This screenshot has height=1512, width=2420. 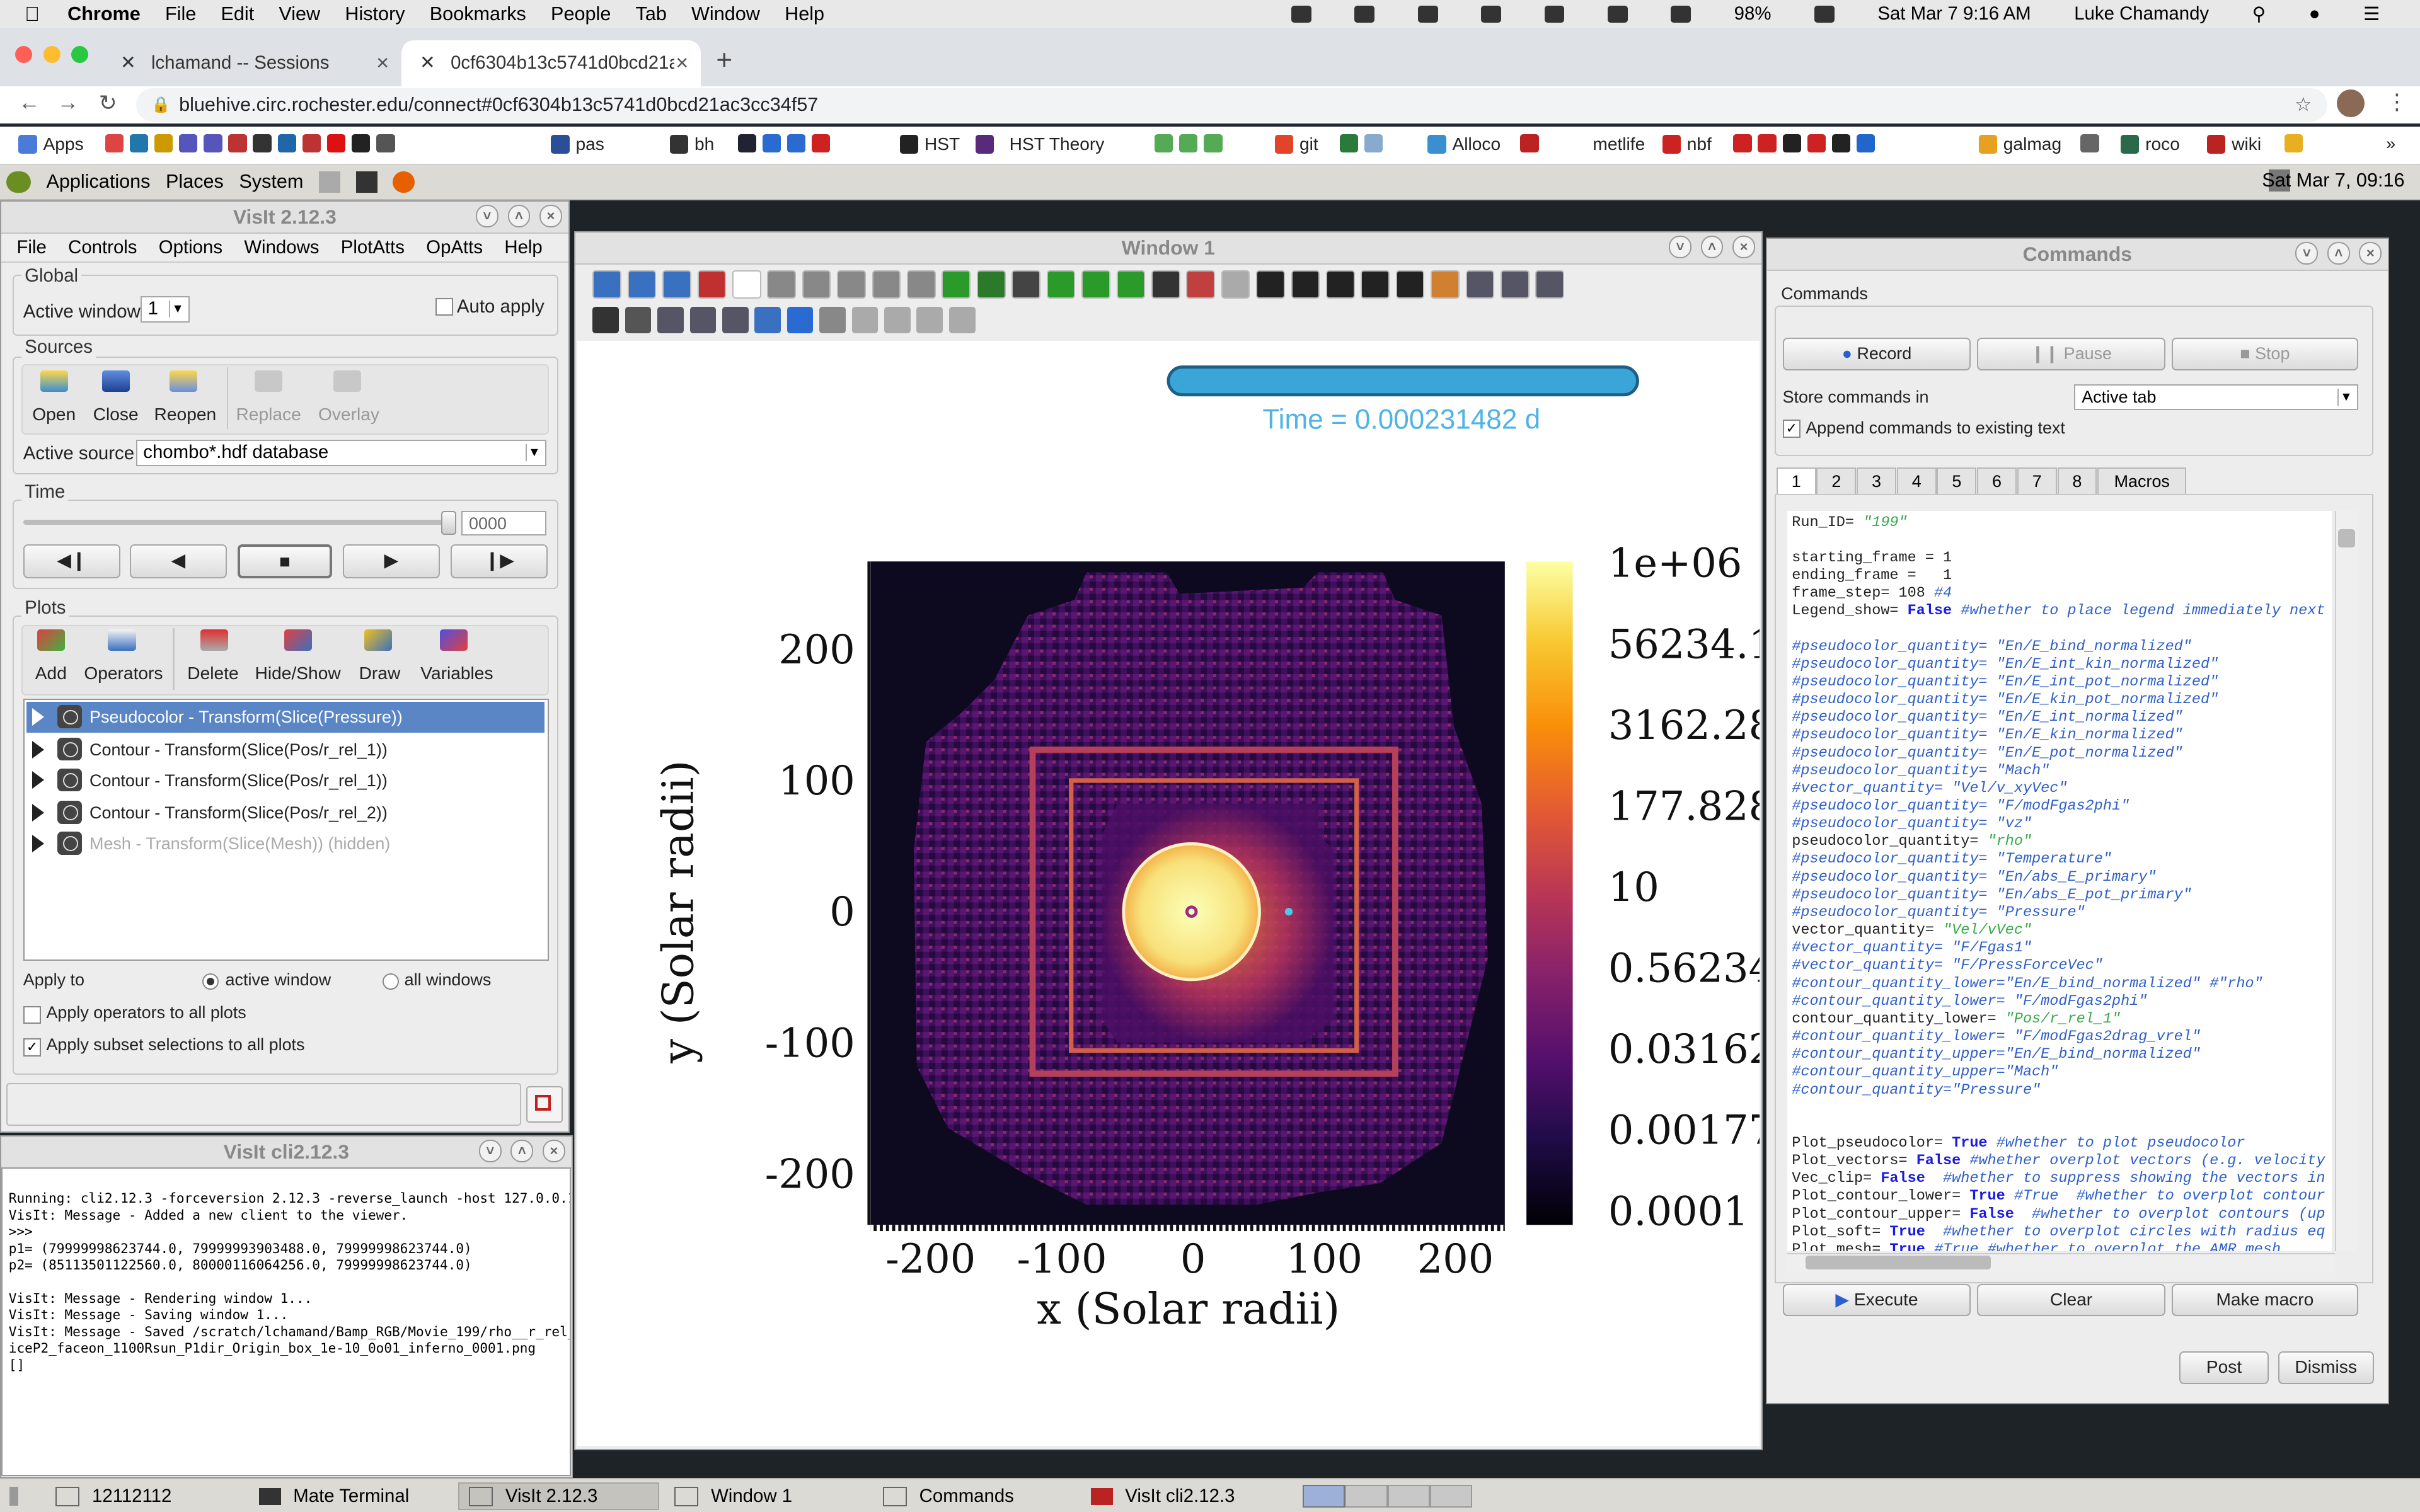 I want to click on draw-button: Draw, so click(x=380, y=673).